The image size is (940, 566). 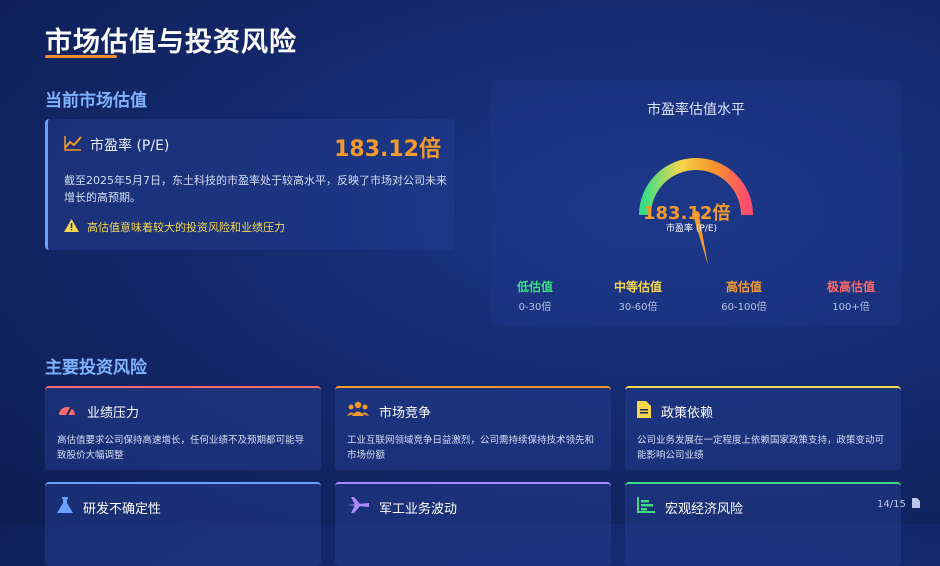 What do you see at coordinates (687, 413) in the screenshot?
I see `risk-title: 政策依赖` at bounding box center [687, 413].